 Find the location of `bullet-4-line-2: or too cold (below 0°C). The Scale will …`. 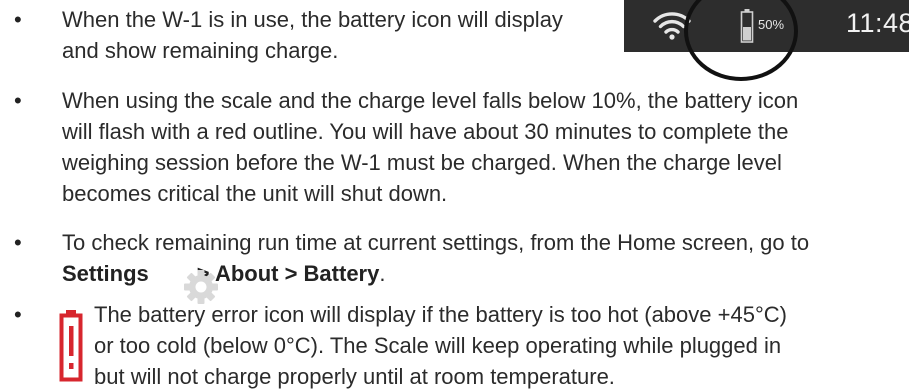

bullet-4-line-2: or too cold (below 0°C). The Scale will … is located at coordinates (438, 345).